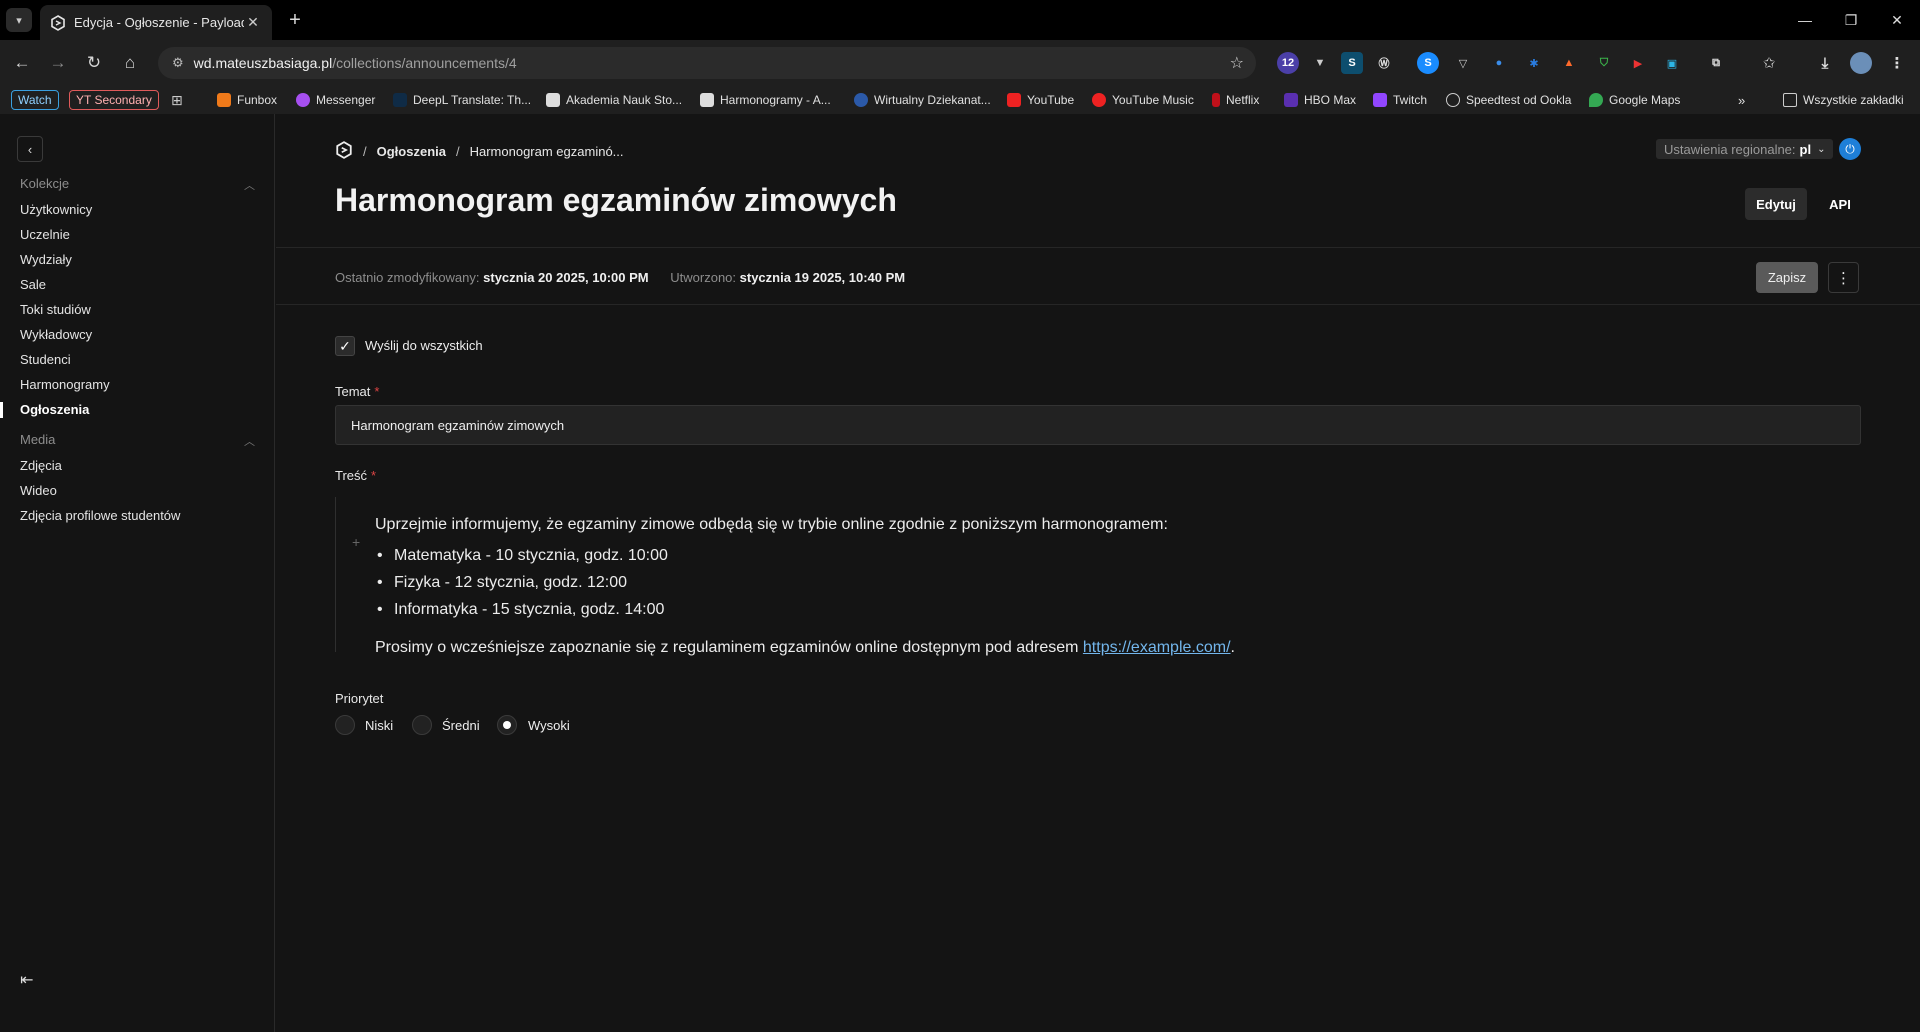 The height and width of the screenshot is (1032, 1920). I want to click on extensions-puzzle-icon: ⧉, so click(1716, 63).